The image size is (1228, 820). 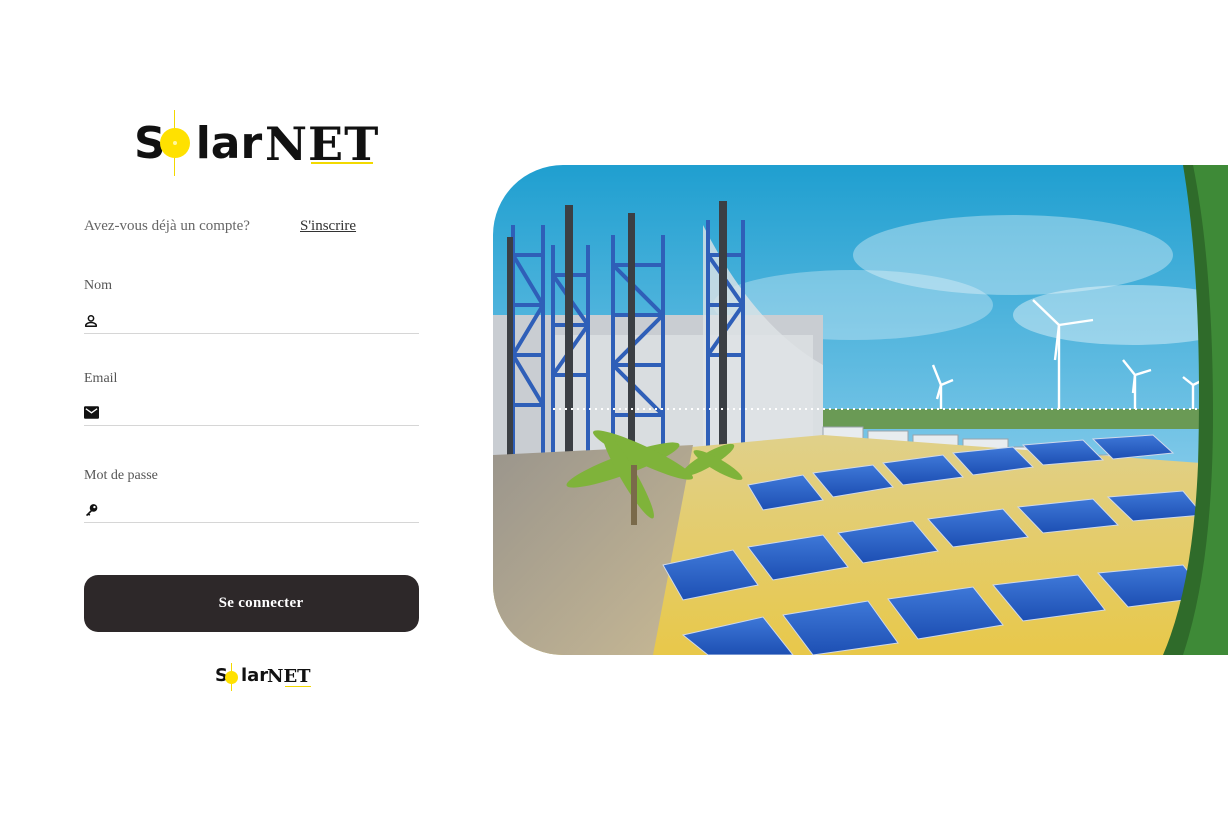 I want to click on password-input-row, so click(x=251, y=511).